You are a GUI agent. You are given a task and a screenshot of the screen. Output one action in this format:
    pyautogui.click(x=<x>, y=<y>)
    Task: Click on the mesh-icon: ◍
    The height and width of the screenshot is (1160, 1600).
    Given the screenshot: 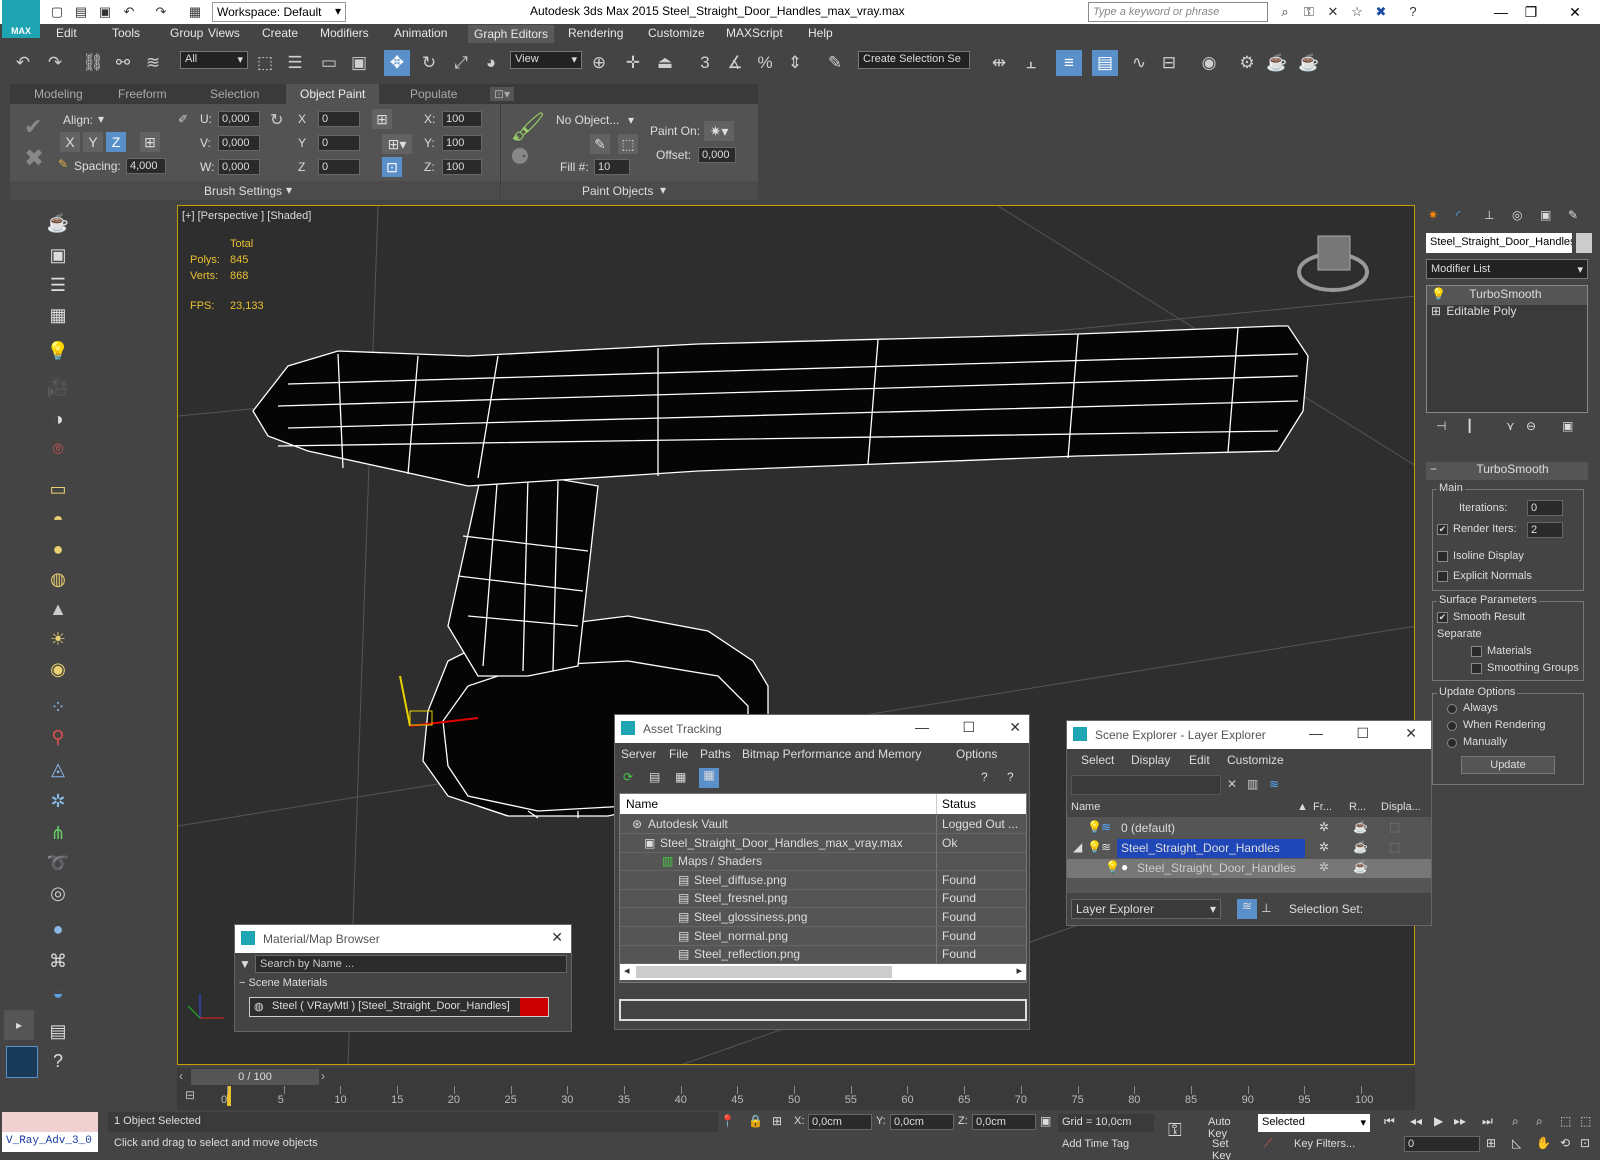 What is the action you would take?
    pyautogui.click(x=58, y=579)
    